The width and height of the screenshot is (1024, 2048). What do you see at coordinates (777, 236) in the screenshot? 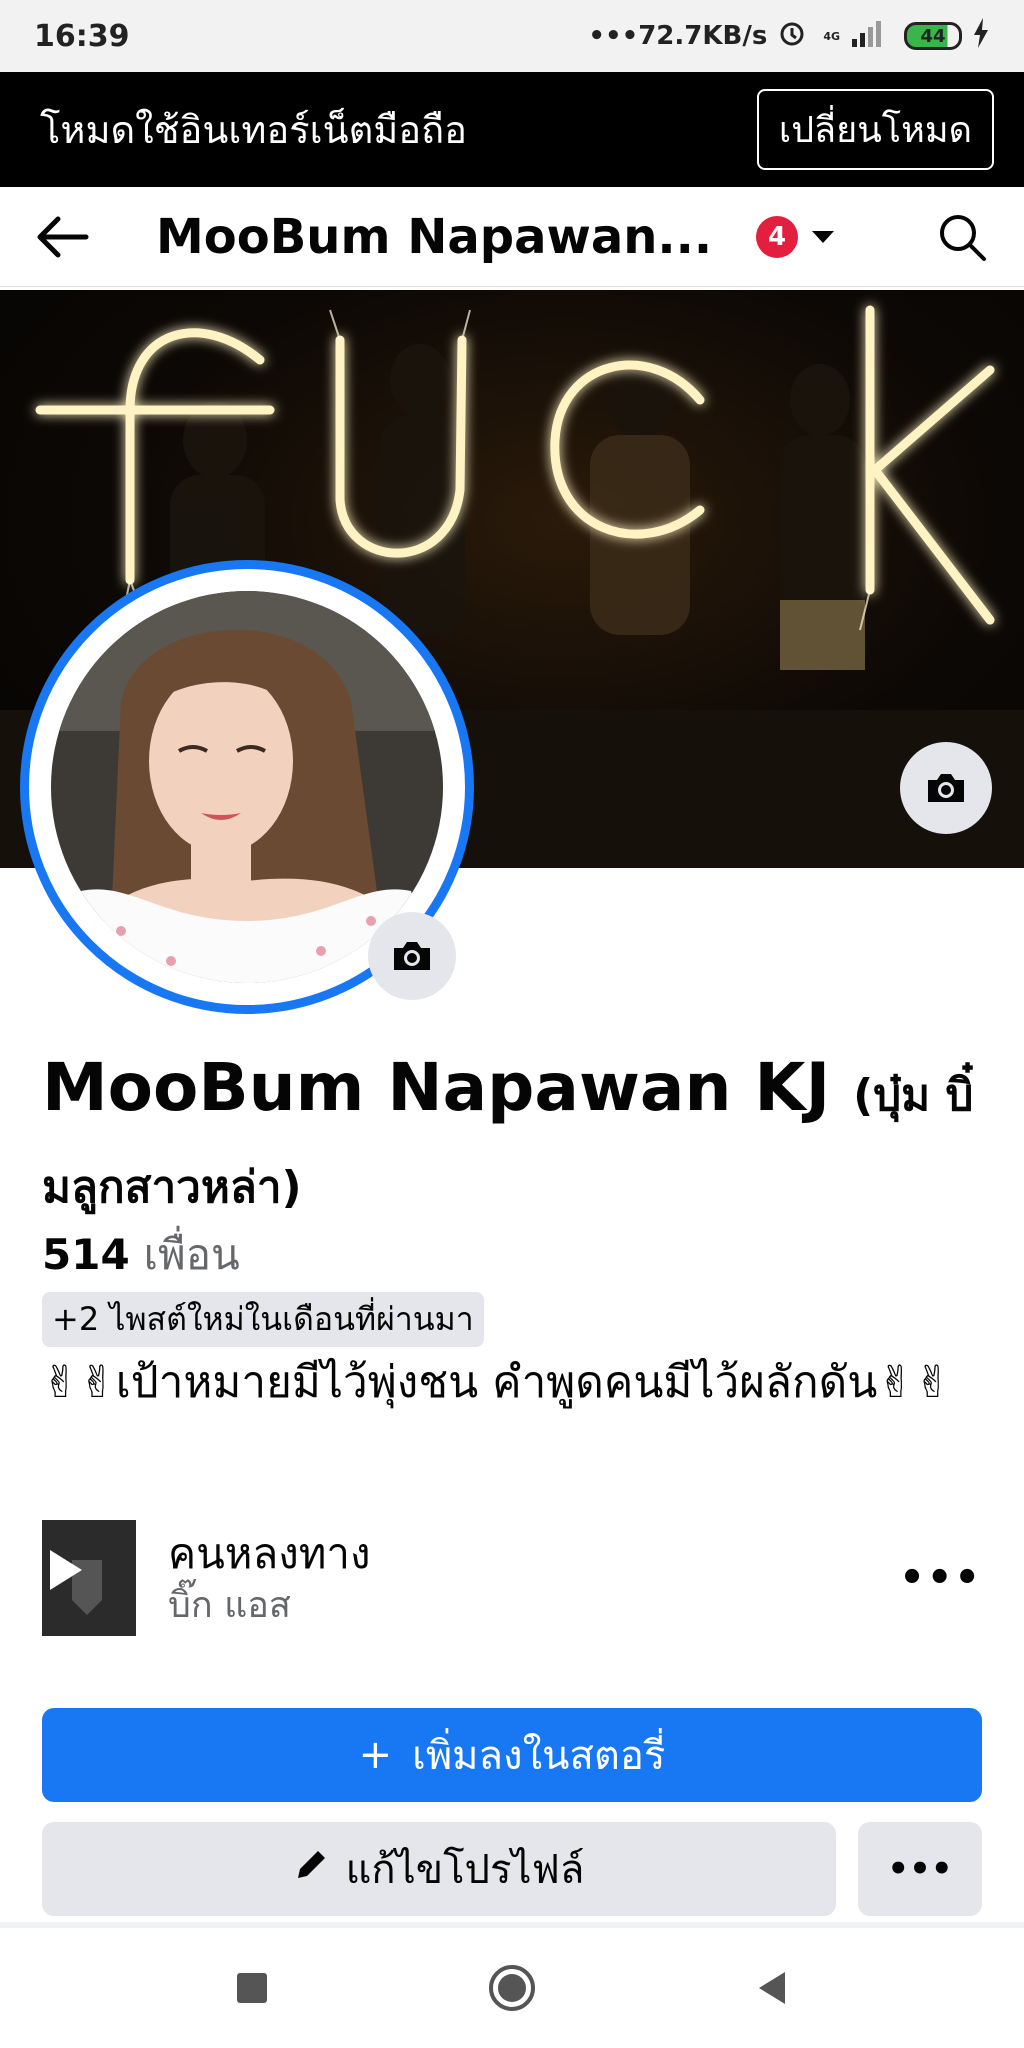
I see `notification-badge: 4` at bounding box center [777, 236].